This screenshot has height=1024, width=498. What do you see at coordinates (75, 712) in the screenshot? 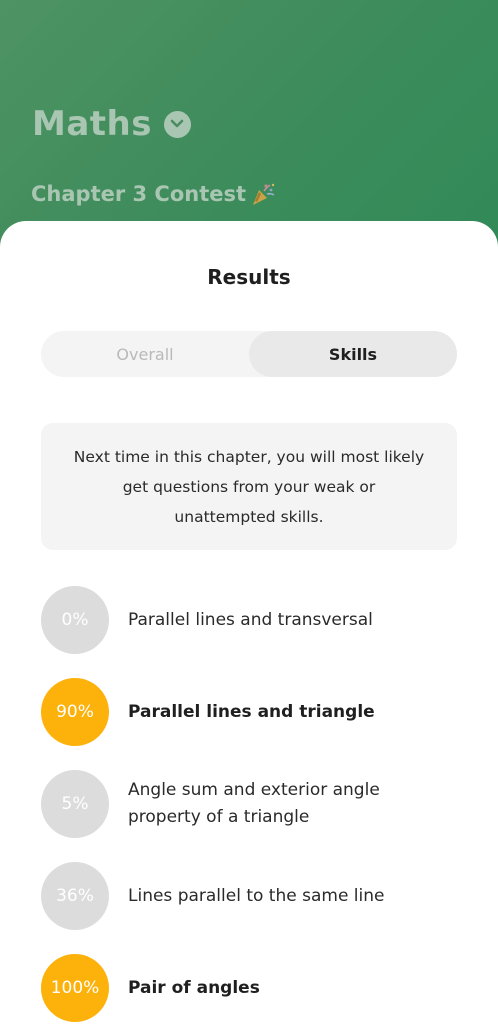
I see `skill-percent-badge: 90%` at bounding box center [75, 712].